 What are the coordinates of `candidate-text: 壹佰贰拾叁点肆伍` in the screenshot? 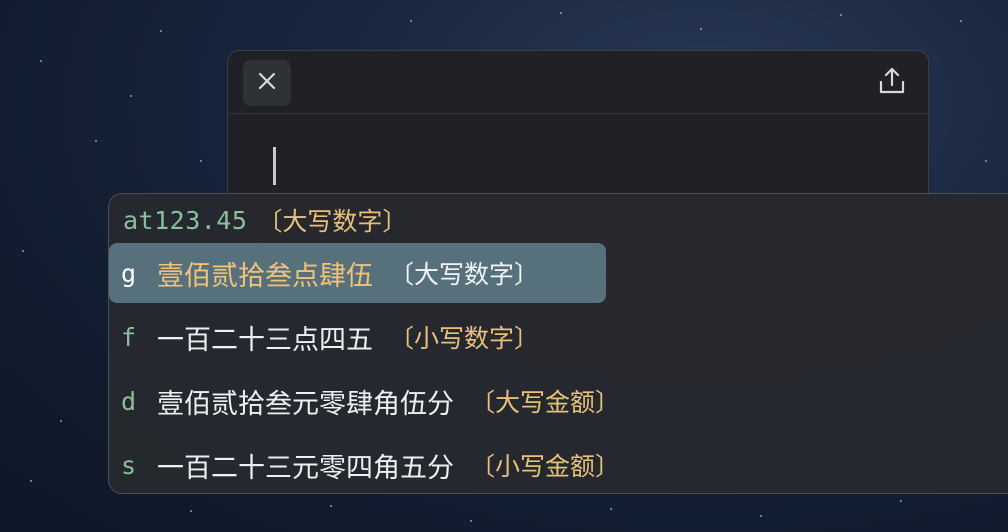 It's located at (265, 276).